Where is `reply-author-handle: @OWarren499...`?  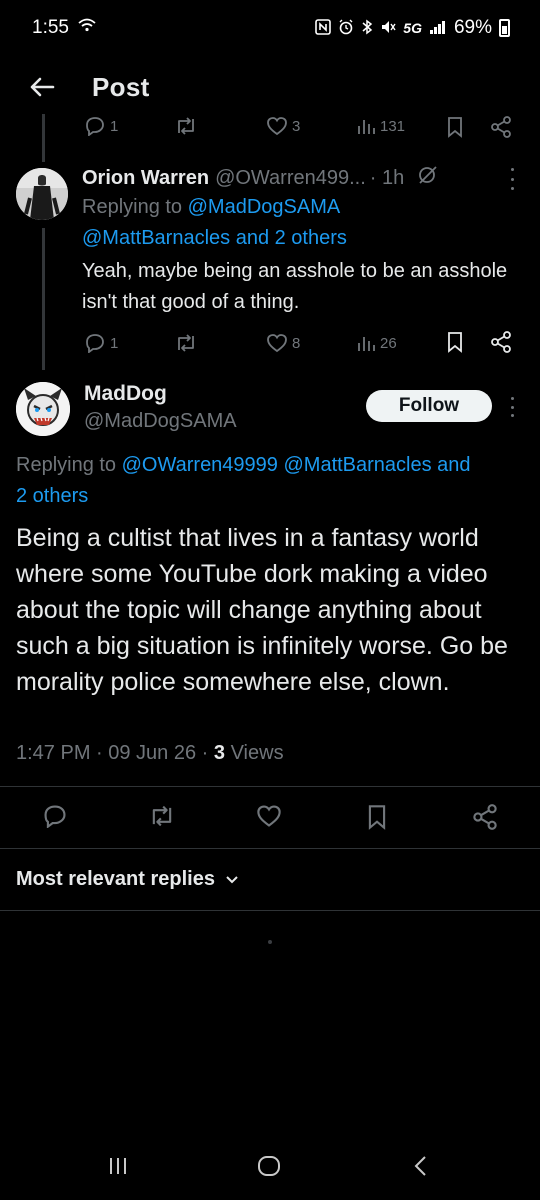 reply-author-handle: @OWarren499... is located at coordinates (290, 178).